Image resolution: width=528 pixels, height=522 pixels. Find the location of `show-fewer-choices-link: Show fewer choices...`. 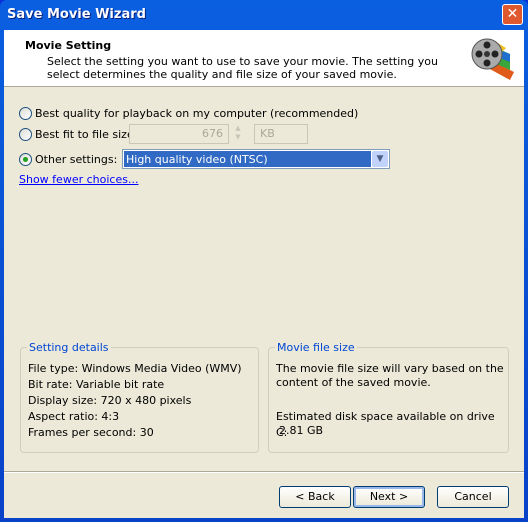

show-fewer-choices-link: Show fewer choices... is located at coordinates (78, 179).